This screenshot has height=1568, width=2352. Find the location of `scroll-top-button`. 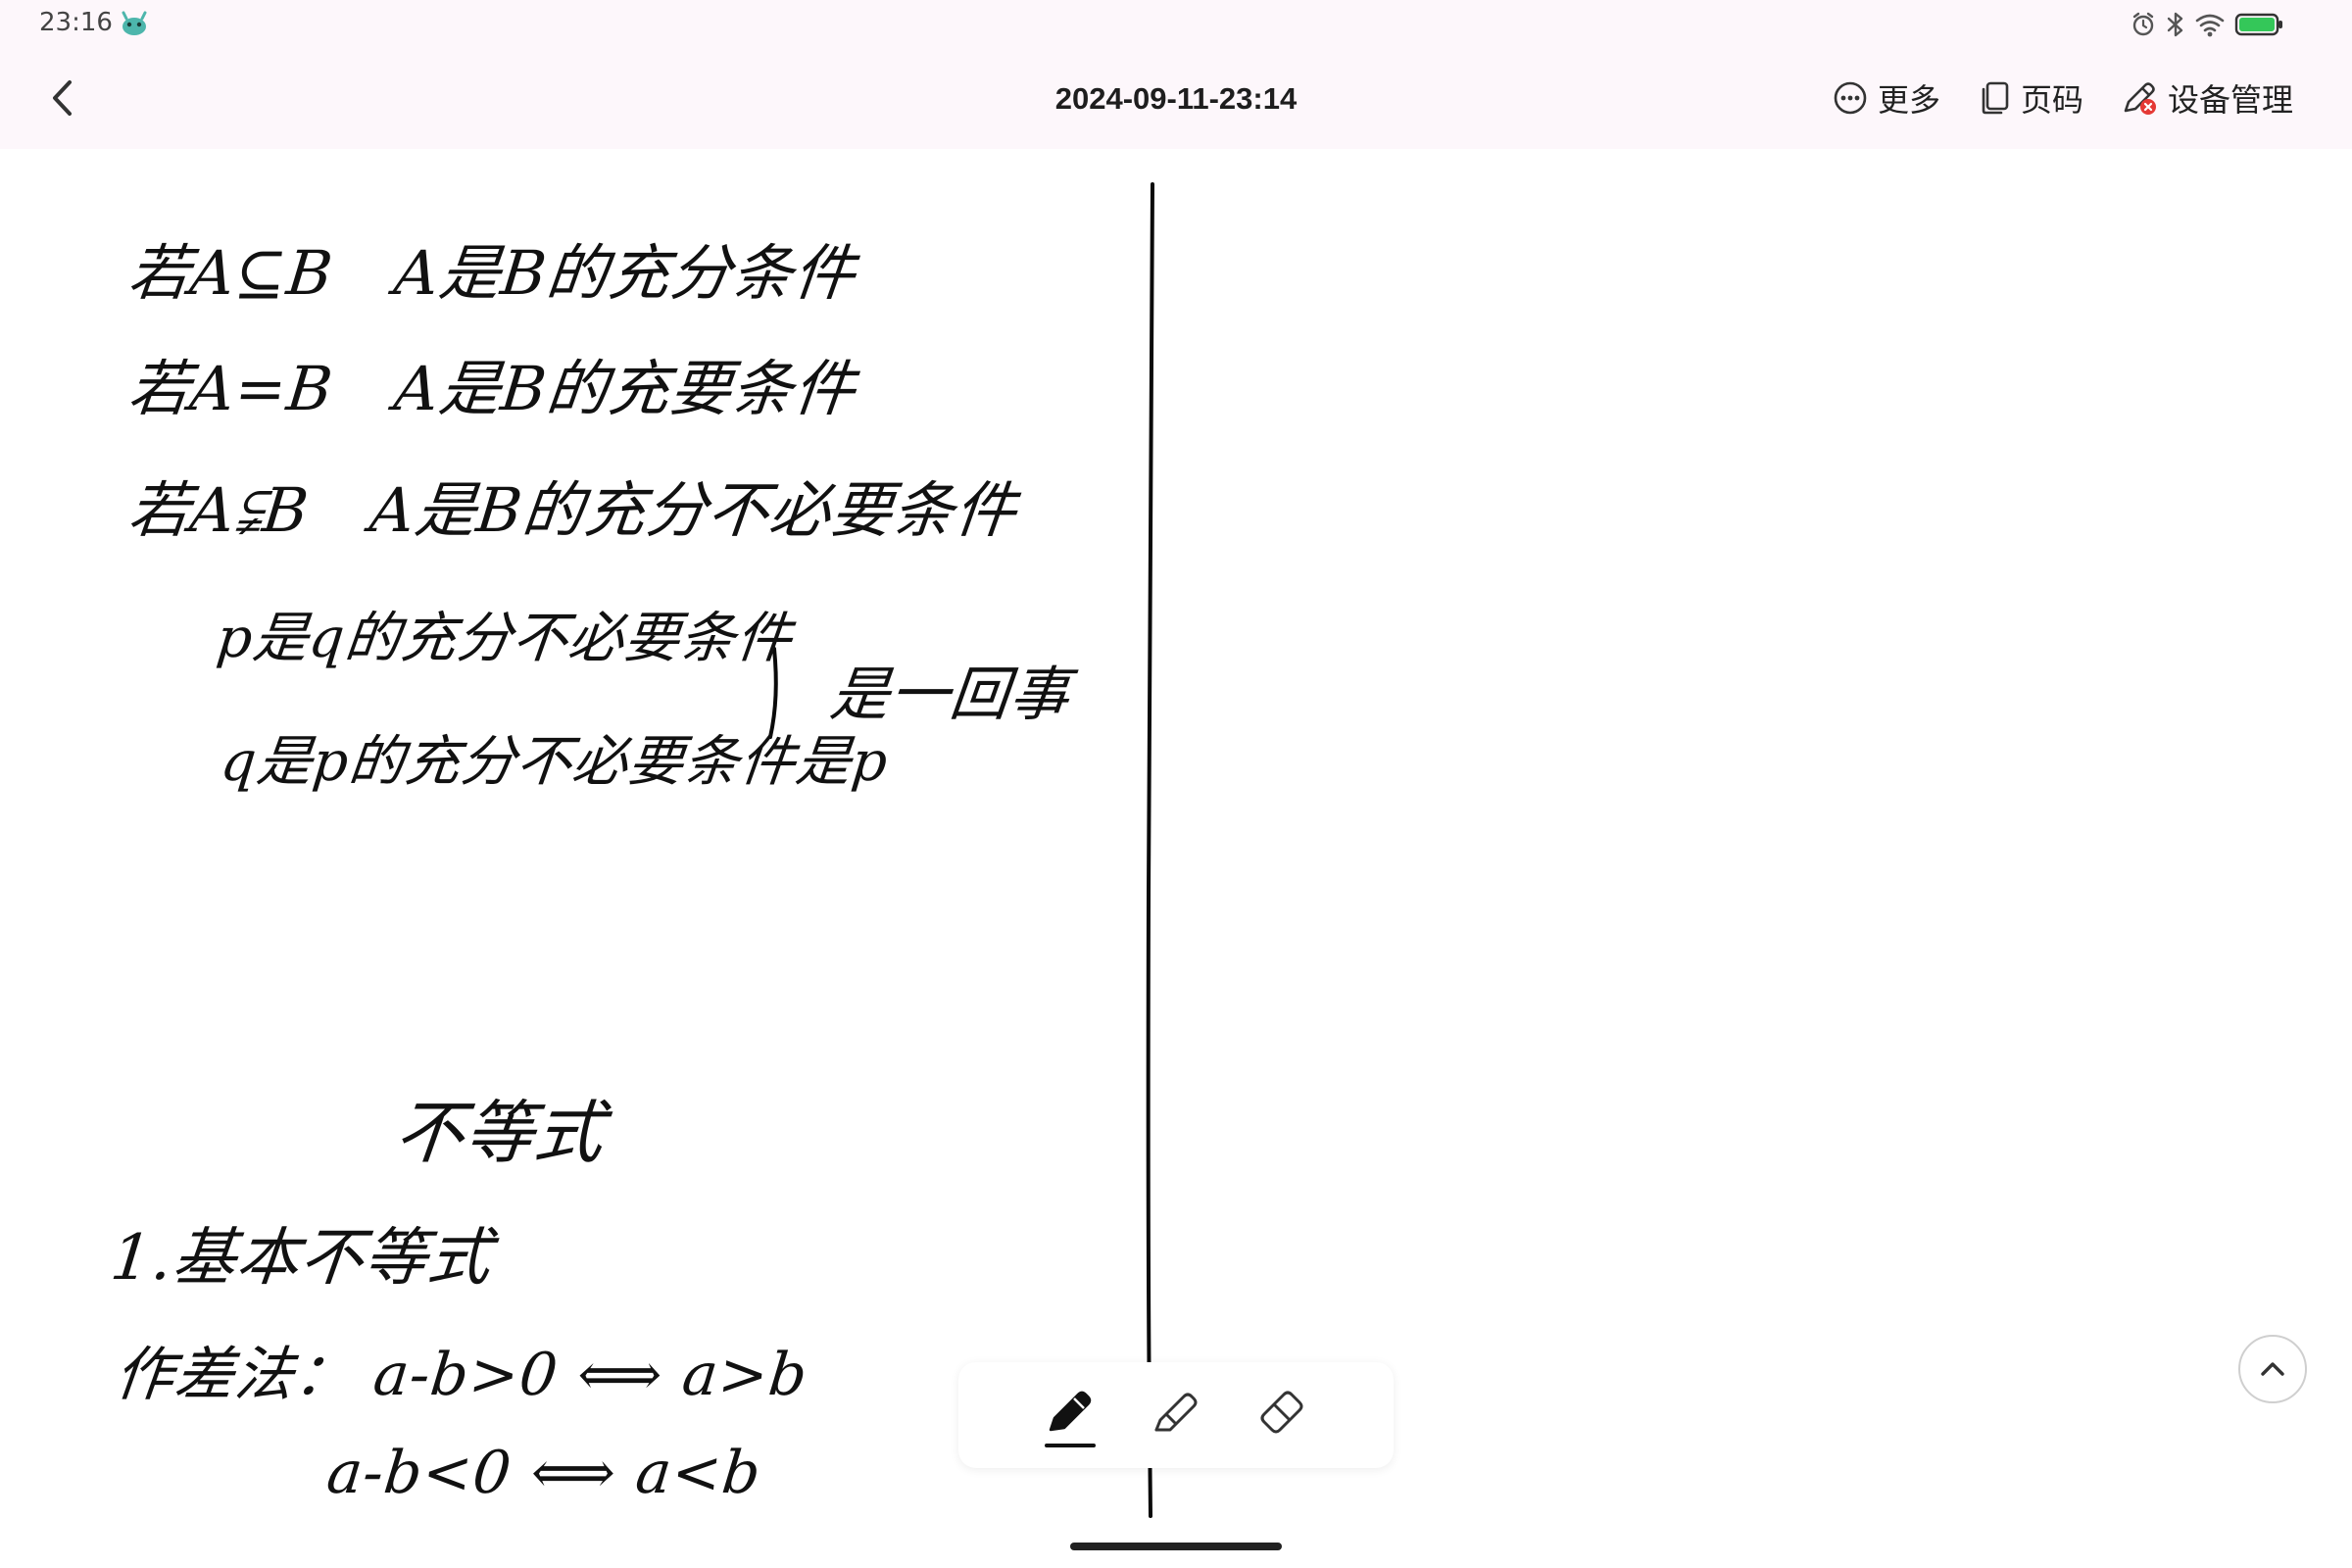

scroll-top-button is located at coordinates (2272, 1369).